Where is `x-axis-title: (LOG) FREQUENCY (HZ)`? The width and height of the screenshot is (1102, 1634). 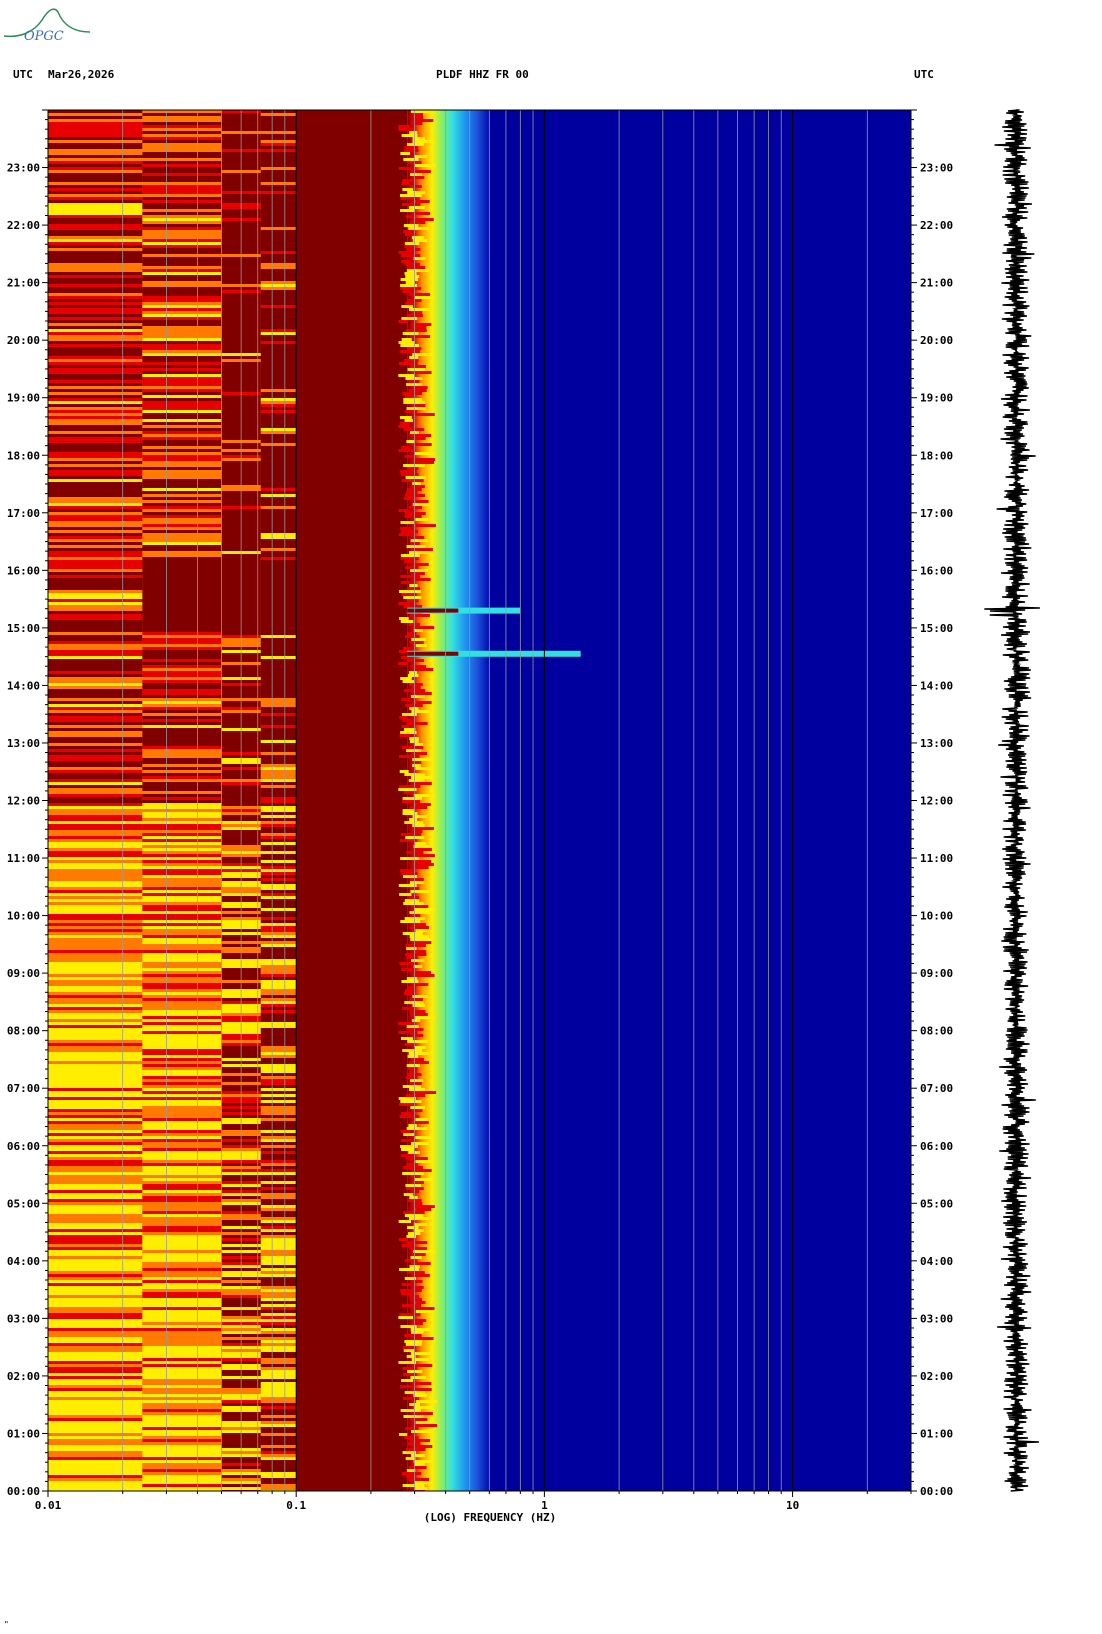 x-axis-title: (LOG) FREQUENCY (HZ) is located at coordinates (490, 1517).